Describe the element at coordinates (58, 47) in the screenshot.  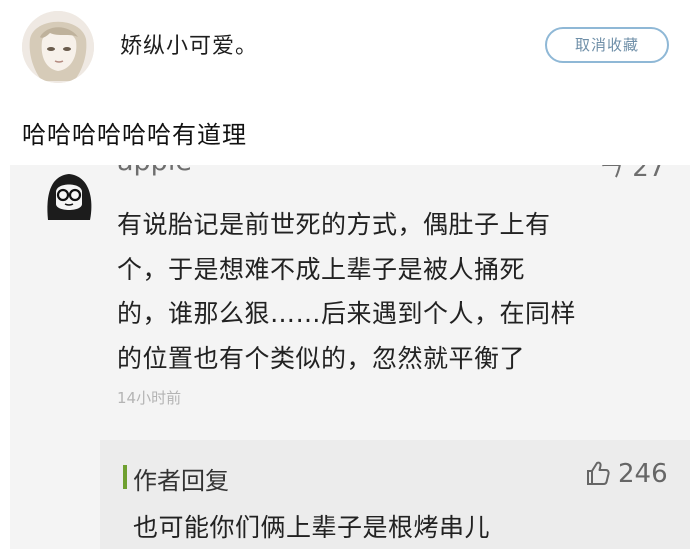
I see `user-avatar-icon` at that location.